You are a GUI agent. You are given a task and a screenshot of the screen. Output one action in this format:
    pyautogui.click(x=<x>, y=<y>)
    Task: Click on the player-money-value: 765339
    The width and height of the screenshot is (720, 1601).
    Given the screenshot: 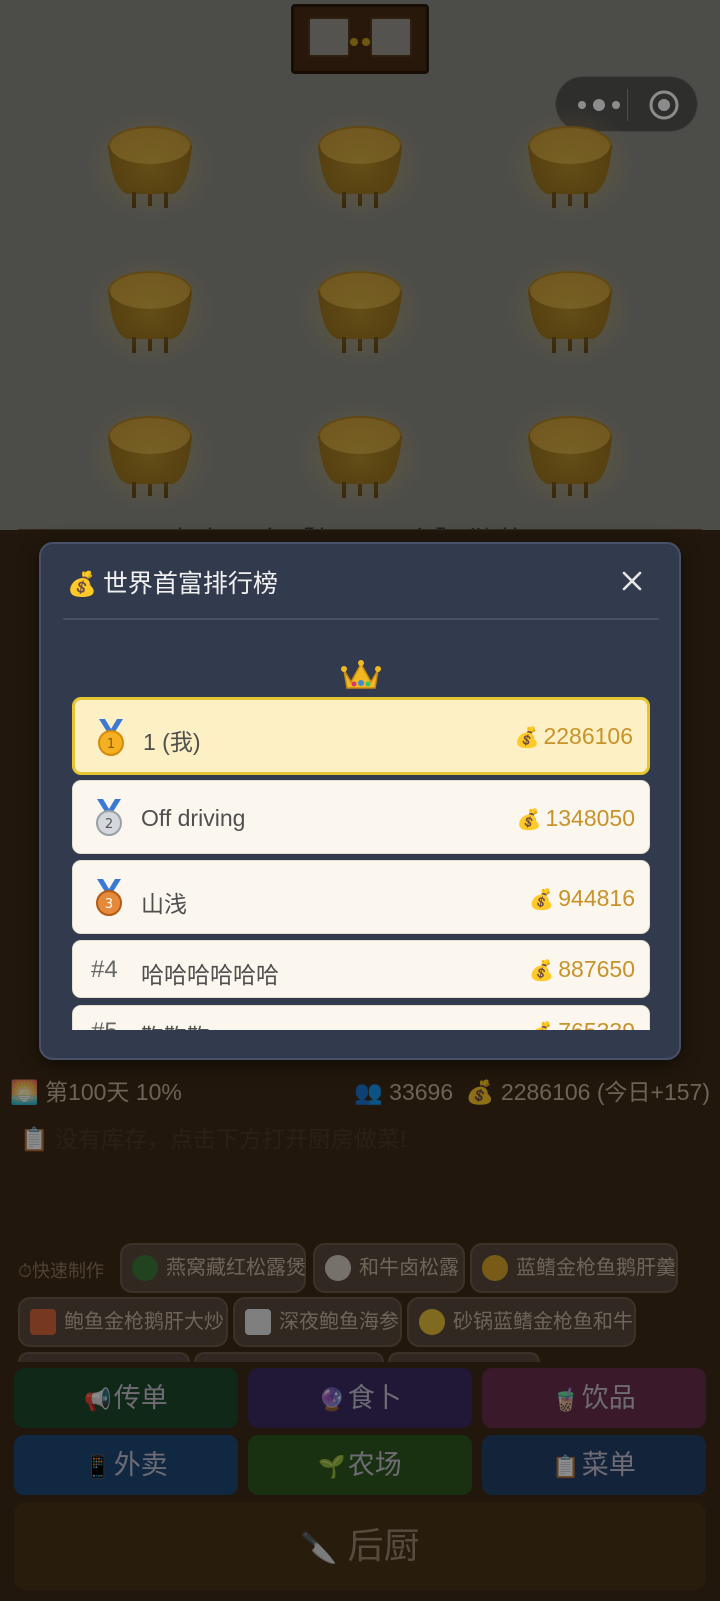 What is the action you would take?
    pyautogui.click(x=596, y=1024)
    